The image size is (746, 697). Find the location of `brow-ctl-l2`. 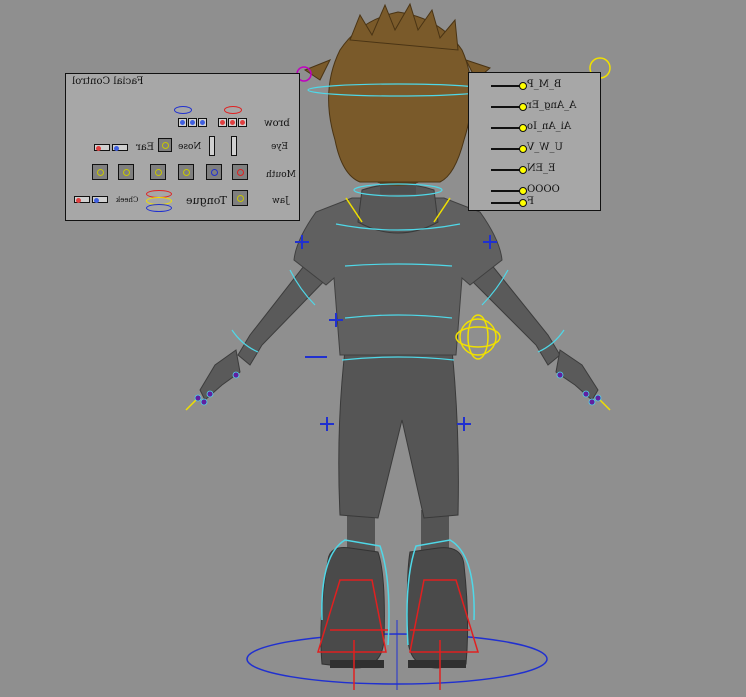

brow-ctl-l2 is located at coordinates (192, 122).